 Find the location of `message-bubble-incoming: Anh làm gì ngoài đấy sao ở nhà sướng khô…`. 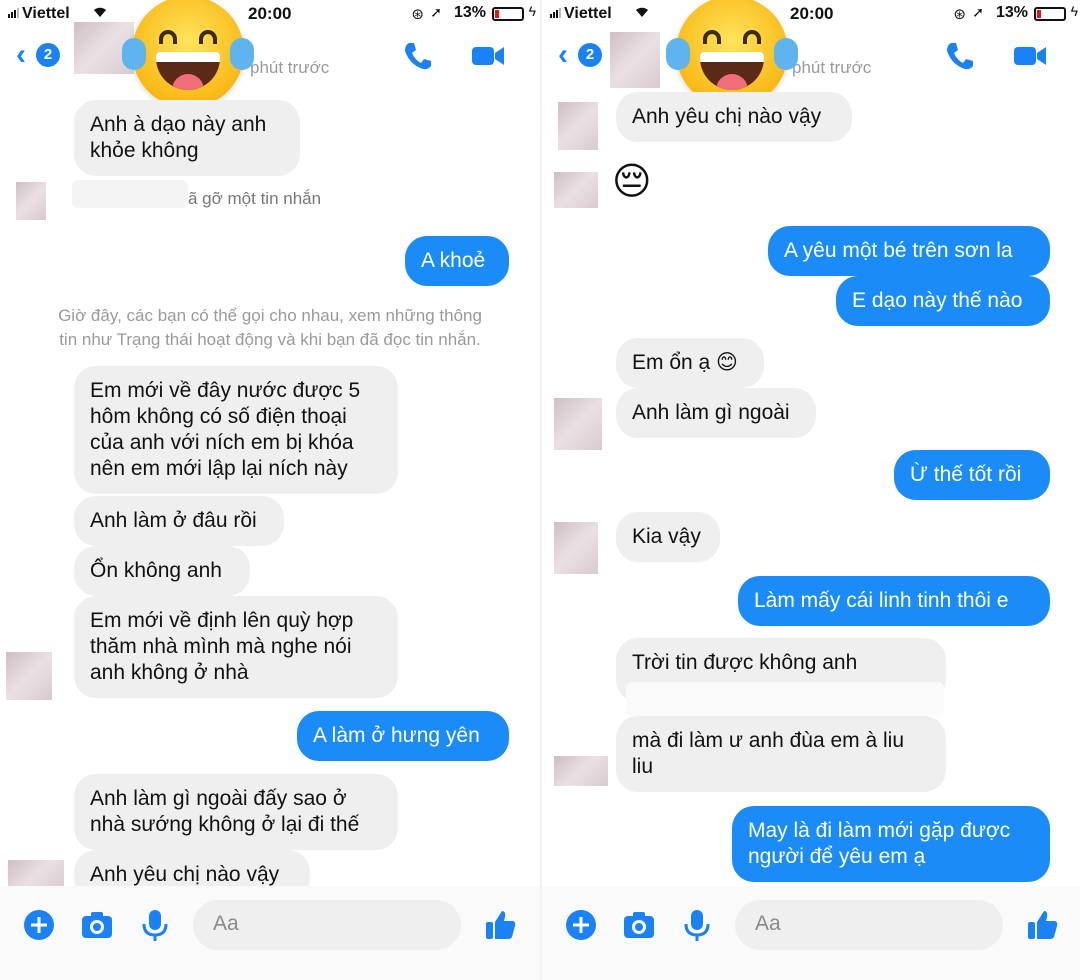

message-bubble-incoming: Anh làm gì ngoài đấy sao ở nhà sướng khô… is located at coordinates (236, 812).